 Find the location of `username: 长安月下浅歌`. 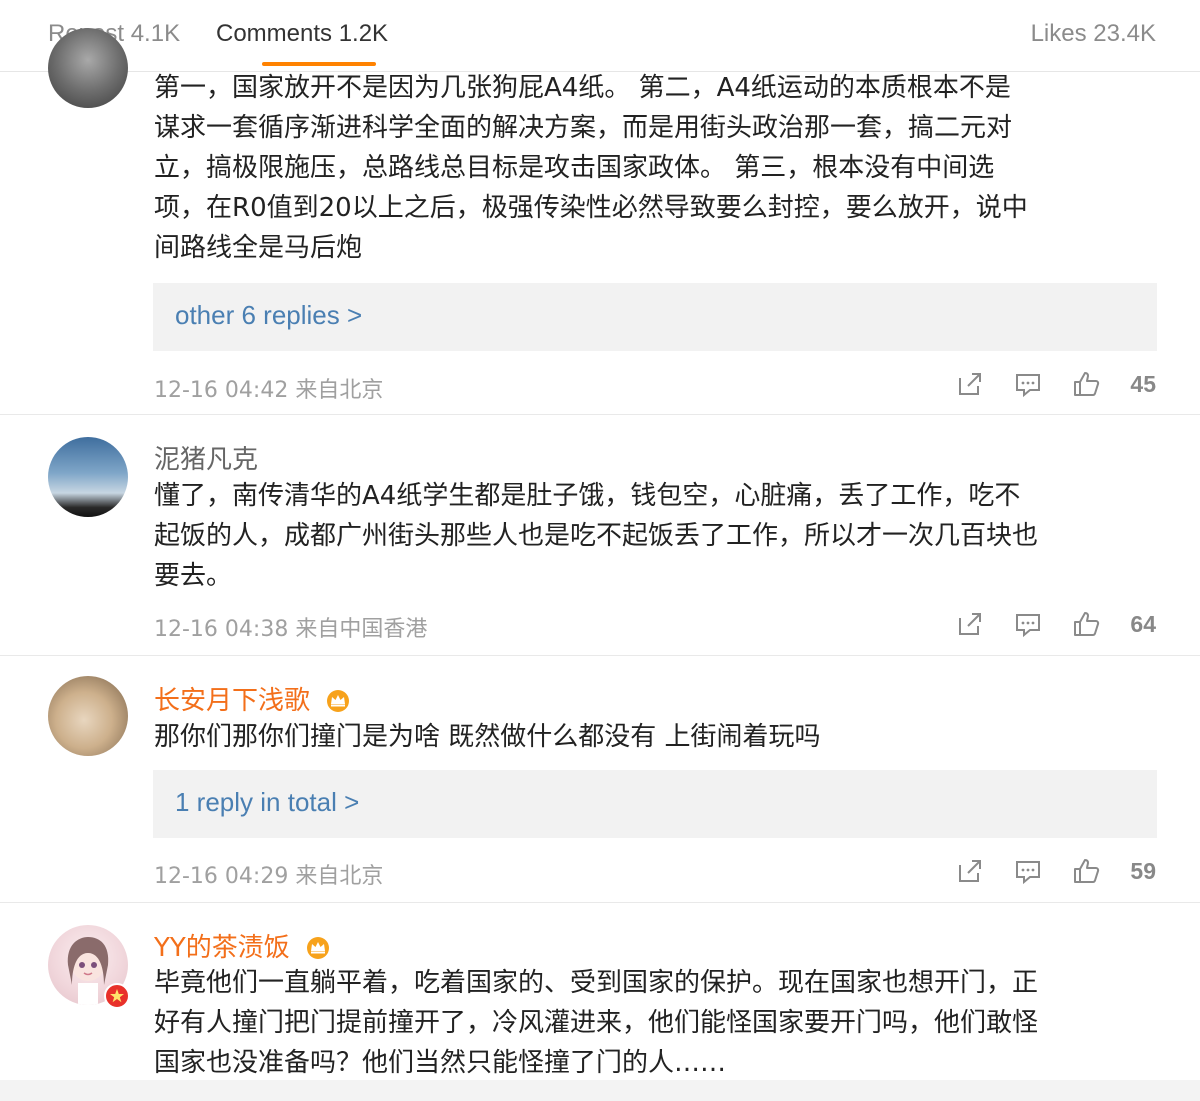

username: 长安月下浅歌 is located at coordinates (253, 699).